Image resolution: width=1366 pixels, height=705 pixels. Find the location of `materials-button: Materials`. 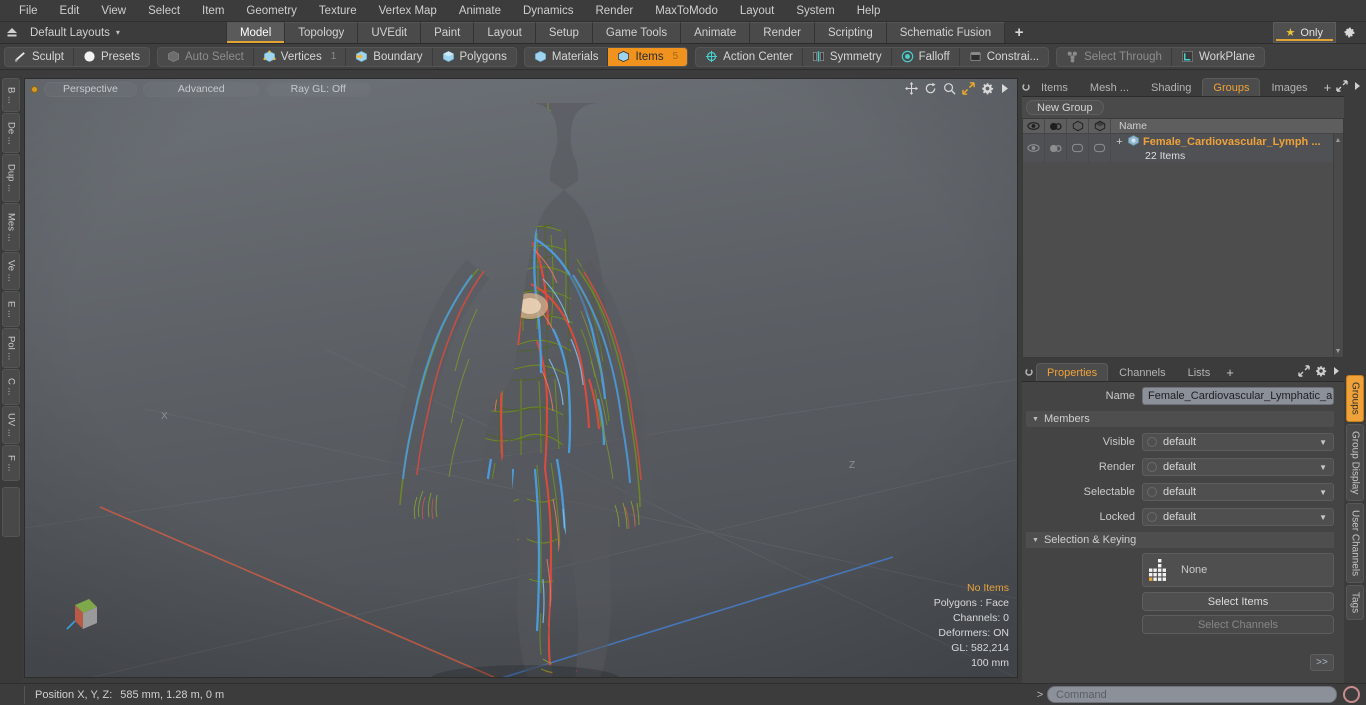

materials-button: Materials is located at coordinates (567, 56).